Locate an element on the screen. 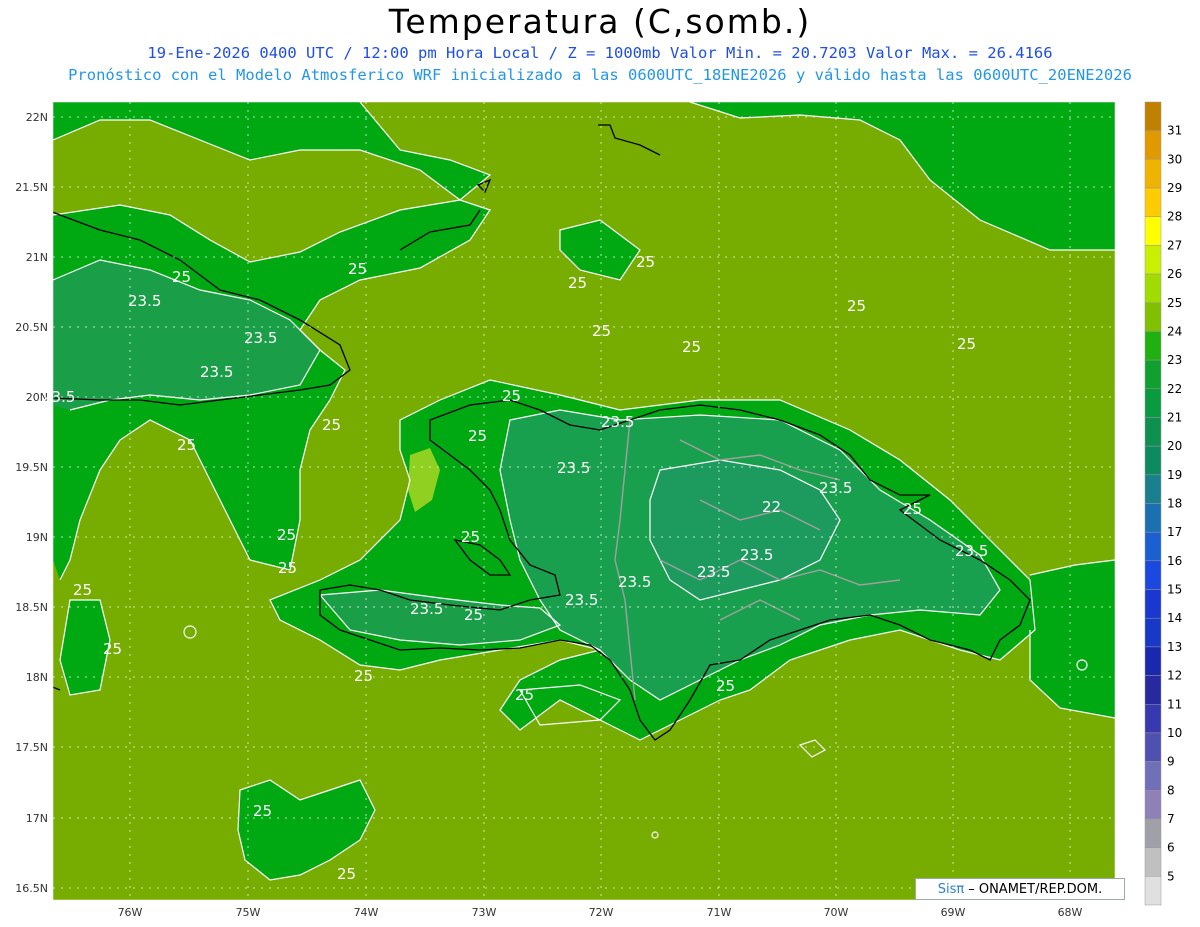 This screenshot has height=927, width=1200. legend-label: 10 is located at coordinates (1174, 733).